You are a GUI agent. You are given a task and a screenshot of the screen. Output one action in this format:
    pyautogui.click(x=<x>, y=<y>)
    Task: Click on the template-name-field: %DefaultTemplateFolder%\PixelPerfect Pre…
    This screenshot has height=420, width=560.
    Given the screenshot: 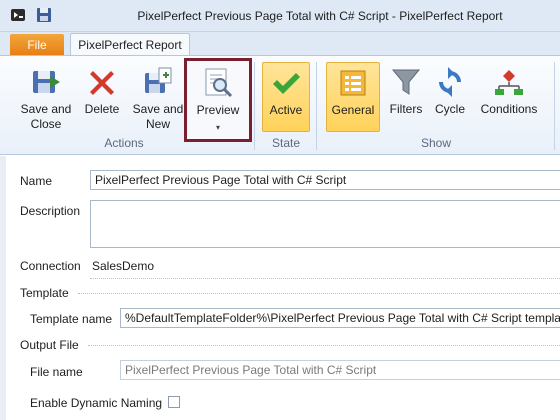 What is the action you would take?
    pyautogui.click(x=340, y=318)
    